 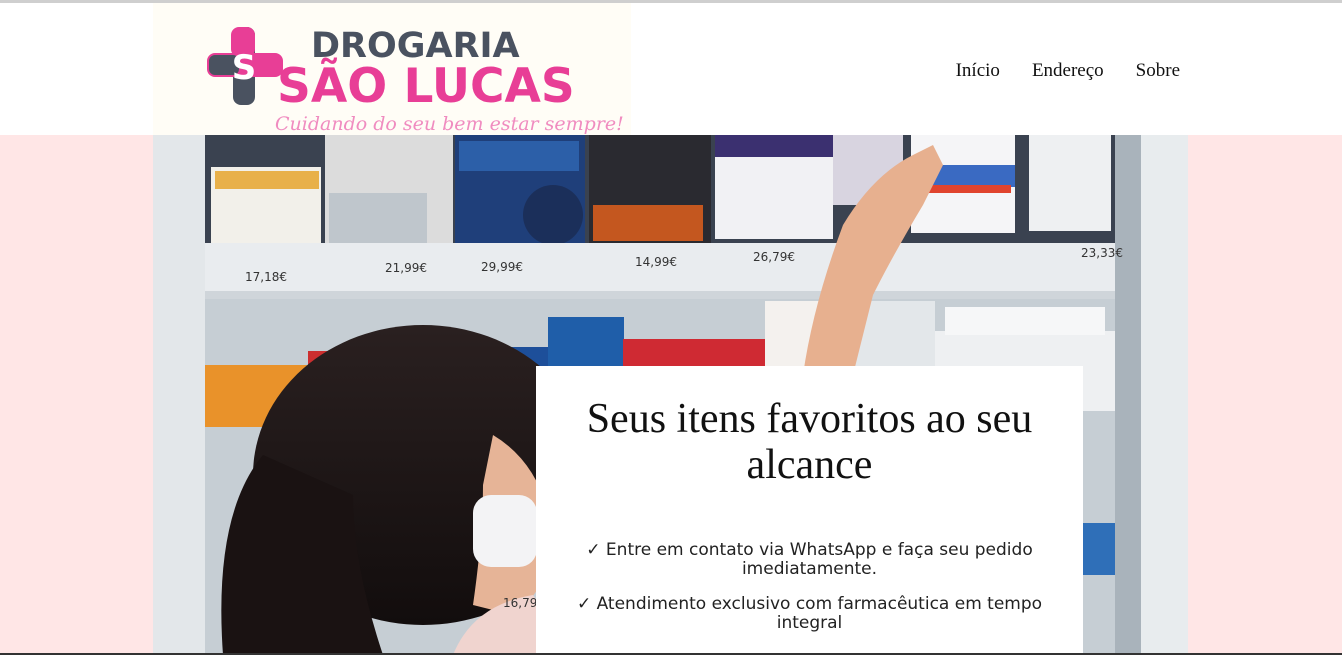 What do you see at coordinates (978, 71) in the screenshot?
I see `nav-inicio: Início` at bounding box center [978, 71].